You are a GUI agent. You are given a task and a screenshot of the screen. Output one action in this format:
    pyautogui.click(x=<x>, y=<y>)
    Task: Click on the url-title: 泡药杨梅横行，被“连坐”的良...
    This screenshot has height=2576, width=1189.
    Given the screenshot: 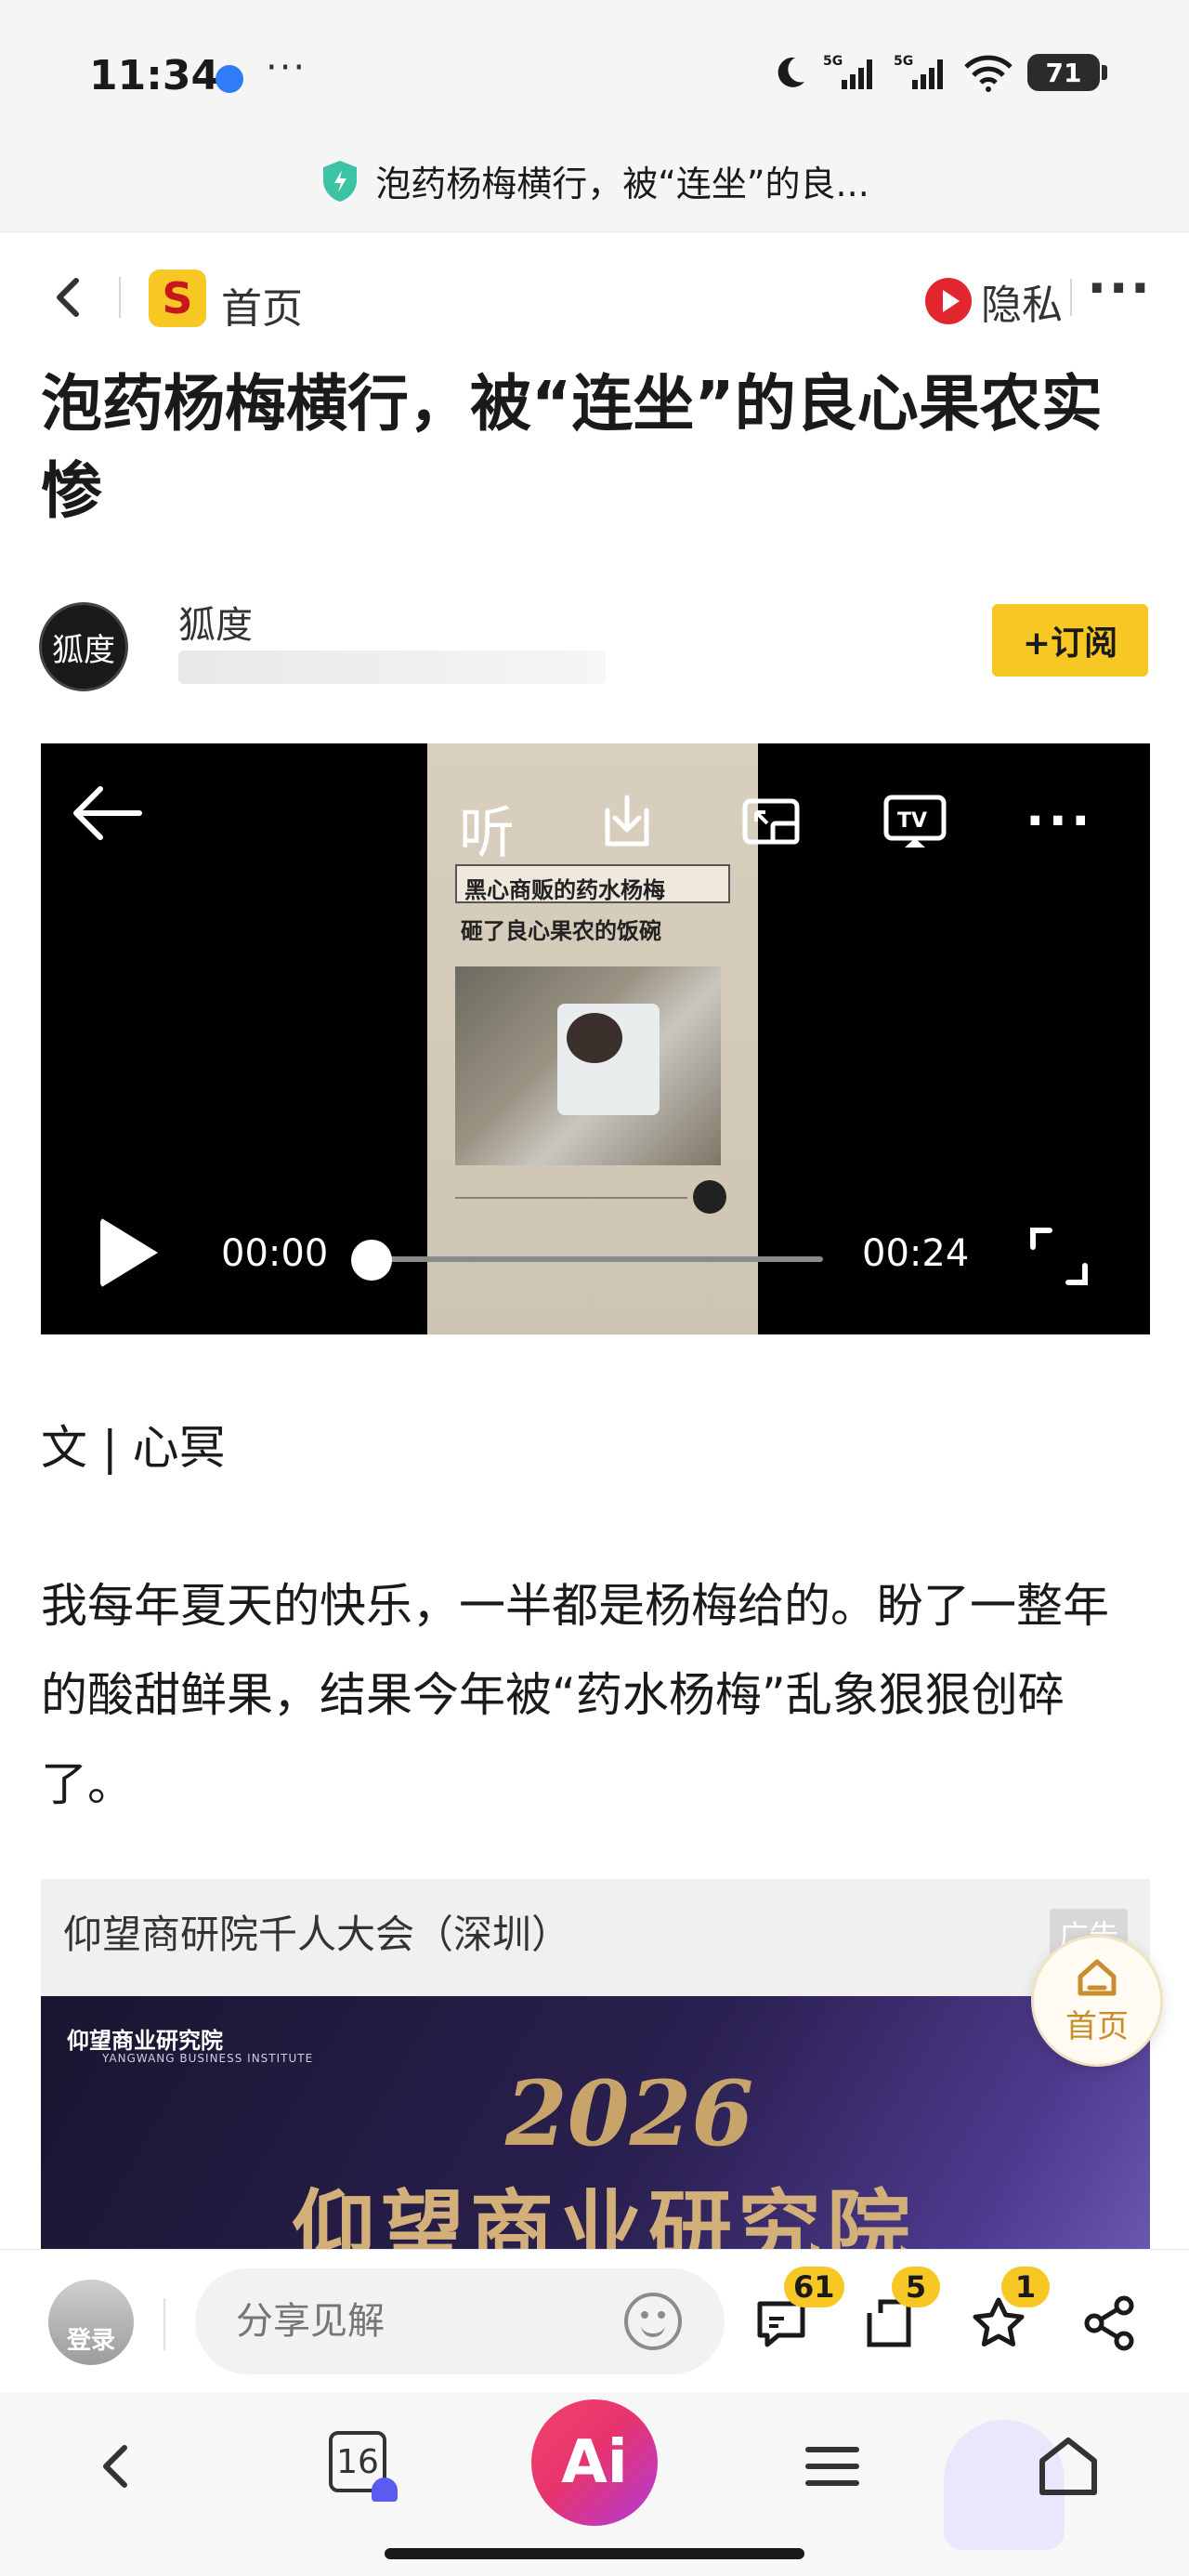 What is the action you would take?
    pyautogui.click(x=622, y=184)
    